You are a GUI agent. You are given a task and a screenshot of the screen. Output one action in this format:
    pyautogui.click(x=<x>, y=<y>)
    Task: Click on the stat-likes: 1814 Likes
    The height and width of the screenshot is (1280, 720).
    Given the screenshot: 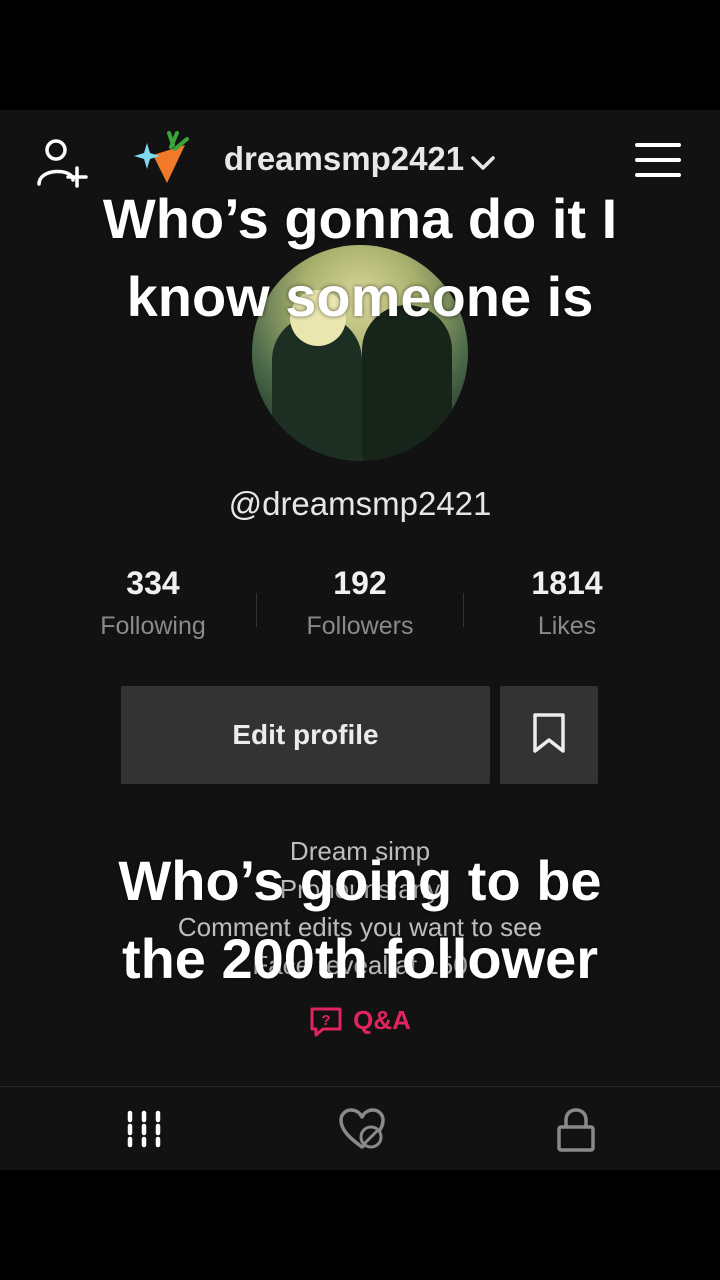 What is the action you would take?
    pyautogui.click(x=567, y=610)
    